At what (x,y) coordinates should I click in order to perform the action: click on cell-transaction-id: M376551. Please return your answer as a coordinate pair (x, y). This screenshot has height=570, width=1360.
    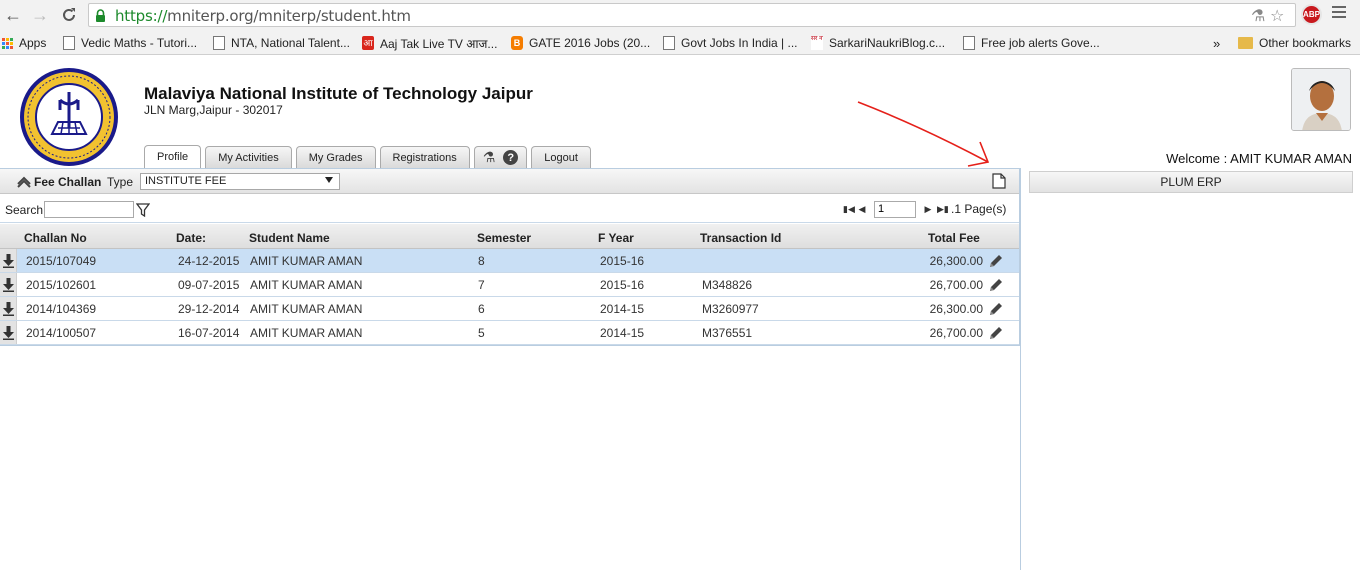
    Looking at the image, I should click on (727, 333).